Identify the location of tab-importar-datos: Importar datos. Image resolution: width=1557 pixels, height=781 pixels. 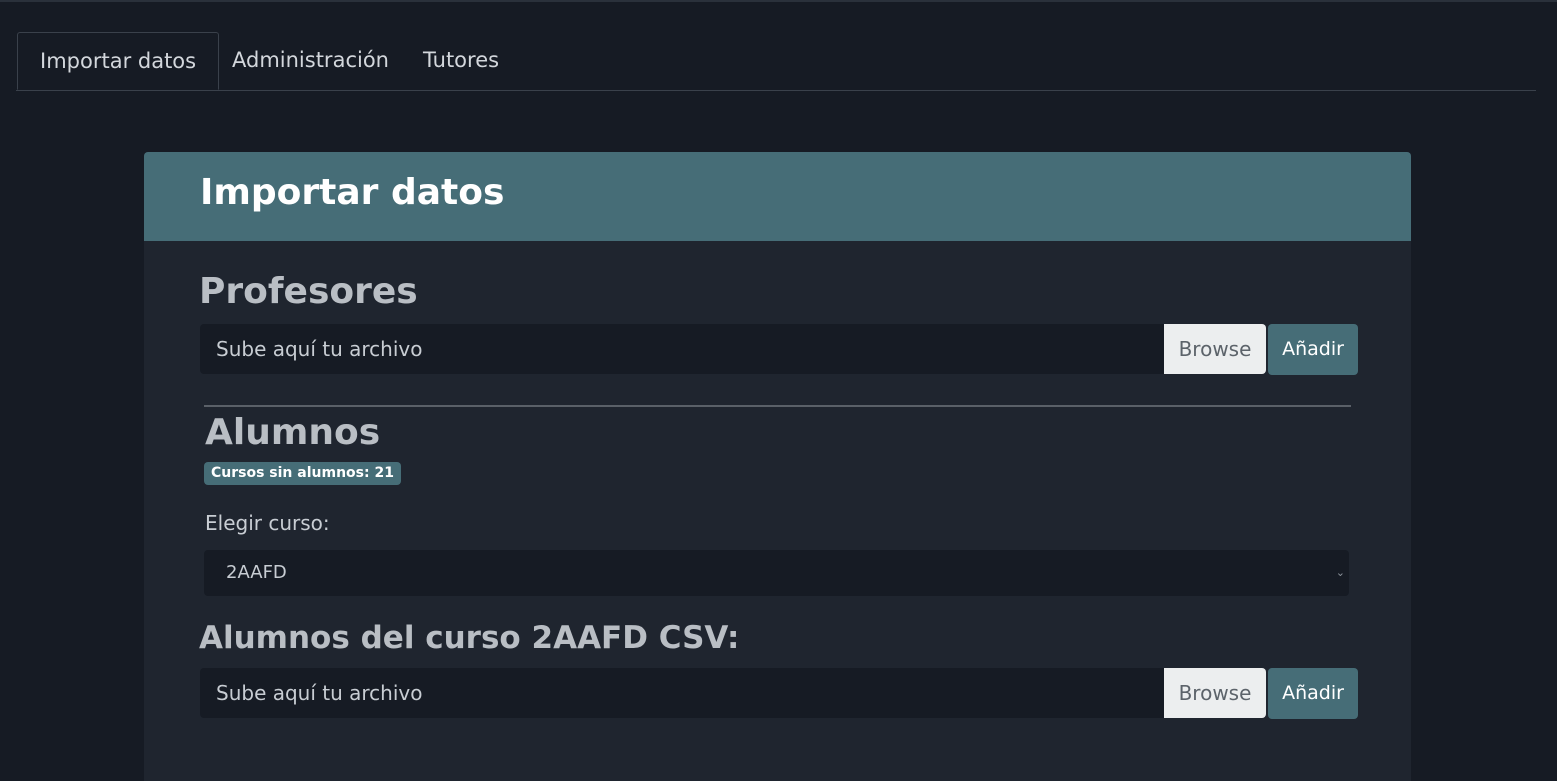
(118, 61).